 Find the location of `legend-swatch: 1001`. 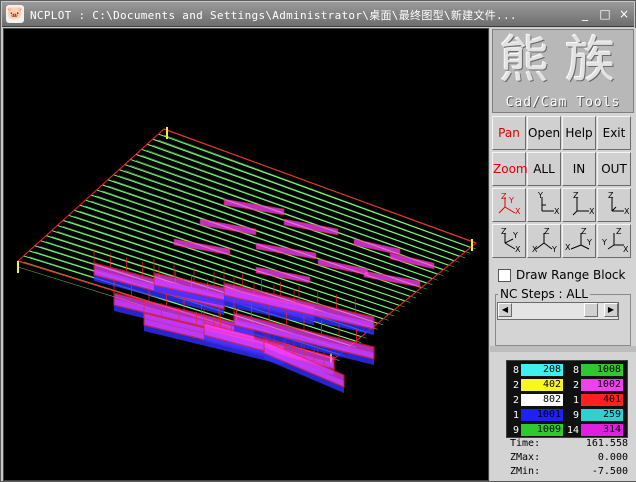

legend-swatch: 1001 is located at coordinates (542, 415).